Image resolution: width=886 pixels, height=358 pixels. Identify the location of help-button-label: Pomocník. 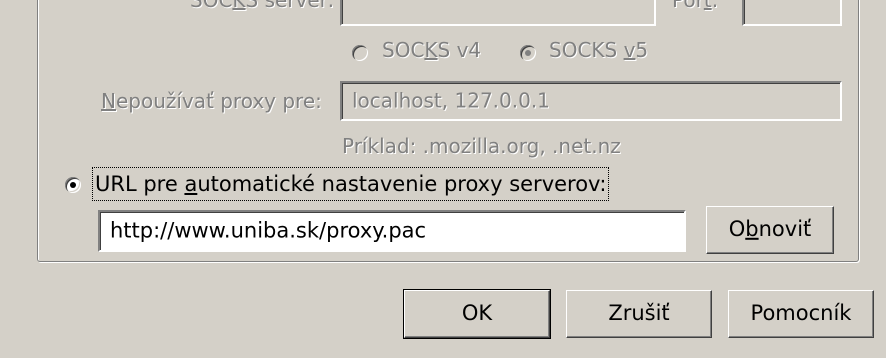
(801, 312).